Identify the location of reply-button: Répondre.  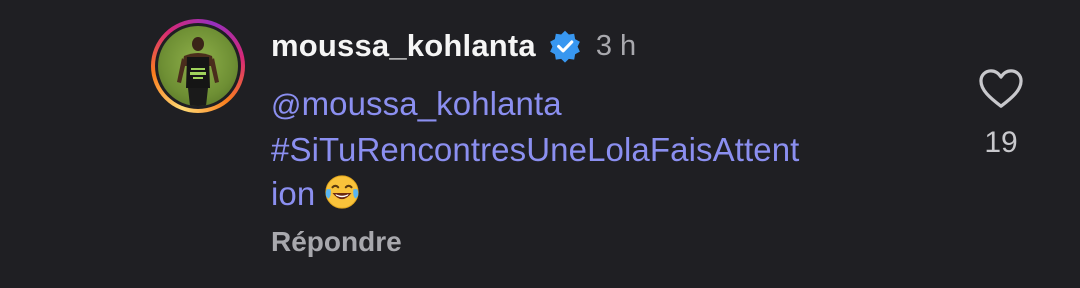
(336, 242).